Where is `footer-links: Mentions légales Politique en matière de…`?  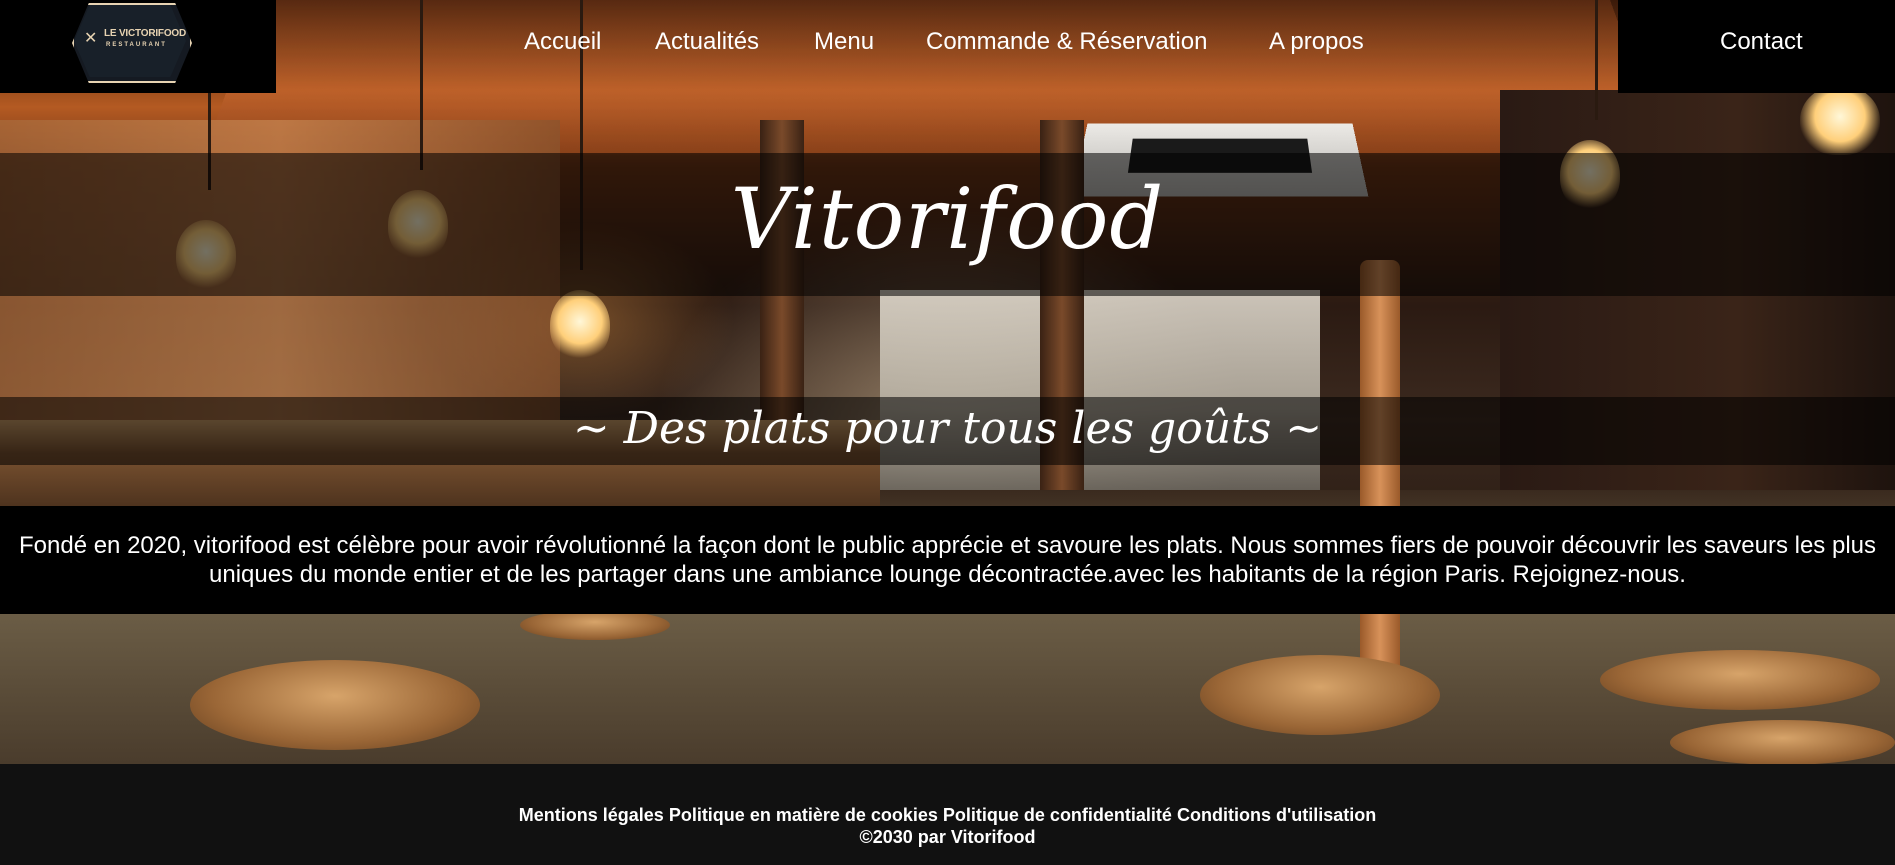
footer-links: Mentions légales Politique en matière de… is located at coordinates (947, 815).